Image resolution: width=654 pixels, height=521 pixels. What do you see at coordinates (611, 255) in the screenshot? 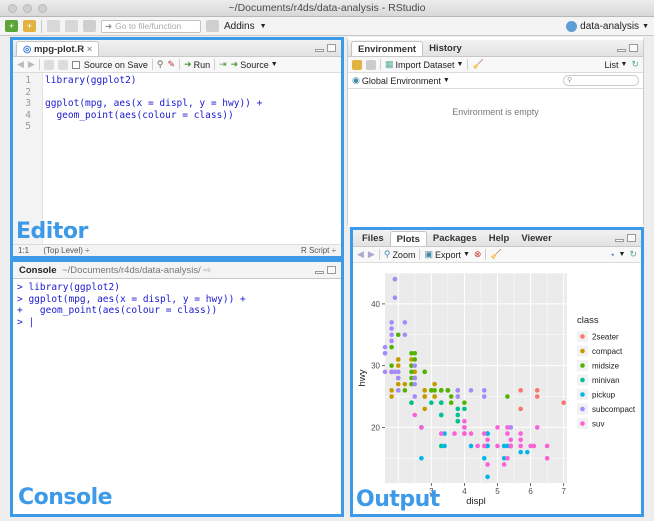
I see `publish-icon: ◔` at bounding box center [611, 255].